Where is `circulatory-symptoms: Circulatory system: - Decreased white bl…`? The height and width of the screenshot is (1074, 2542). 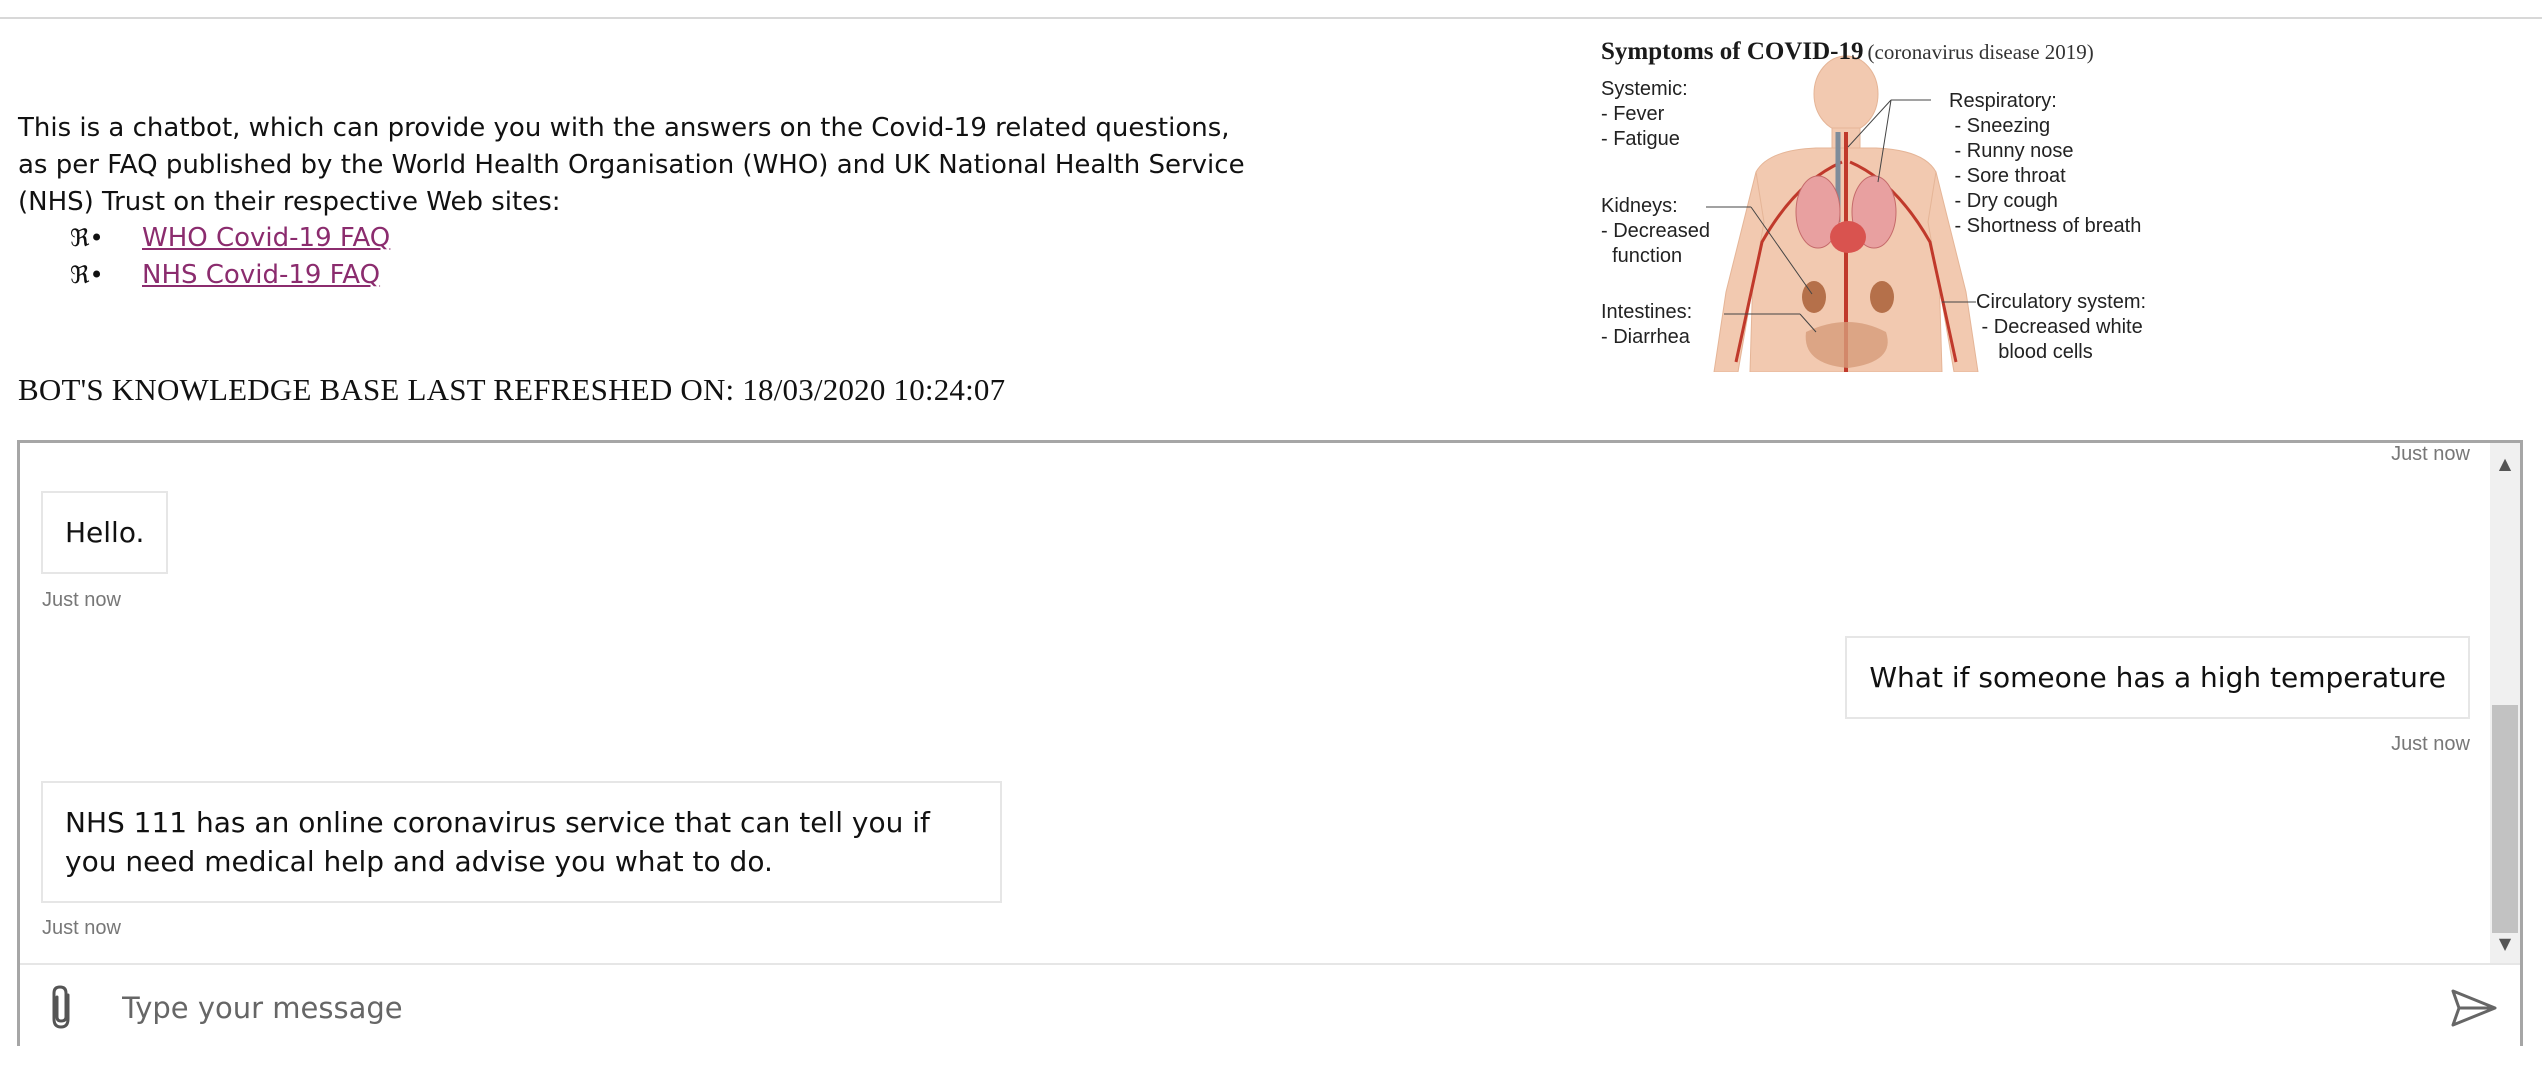 circulatory-symptoms: Circulatory system: - Decreased white bl… is located at coordinates (2061, 327).